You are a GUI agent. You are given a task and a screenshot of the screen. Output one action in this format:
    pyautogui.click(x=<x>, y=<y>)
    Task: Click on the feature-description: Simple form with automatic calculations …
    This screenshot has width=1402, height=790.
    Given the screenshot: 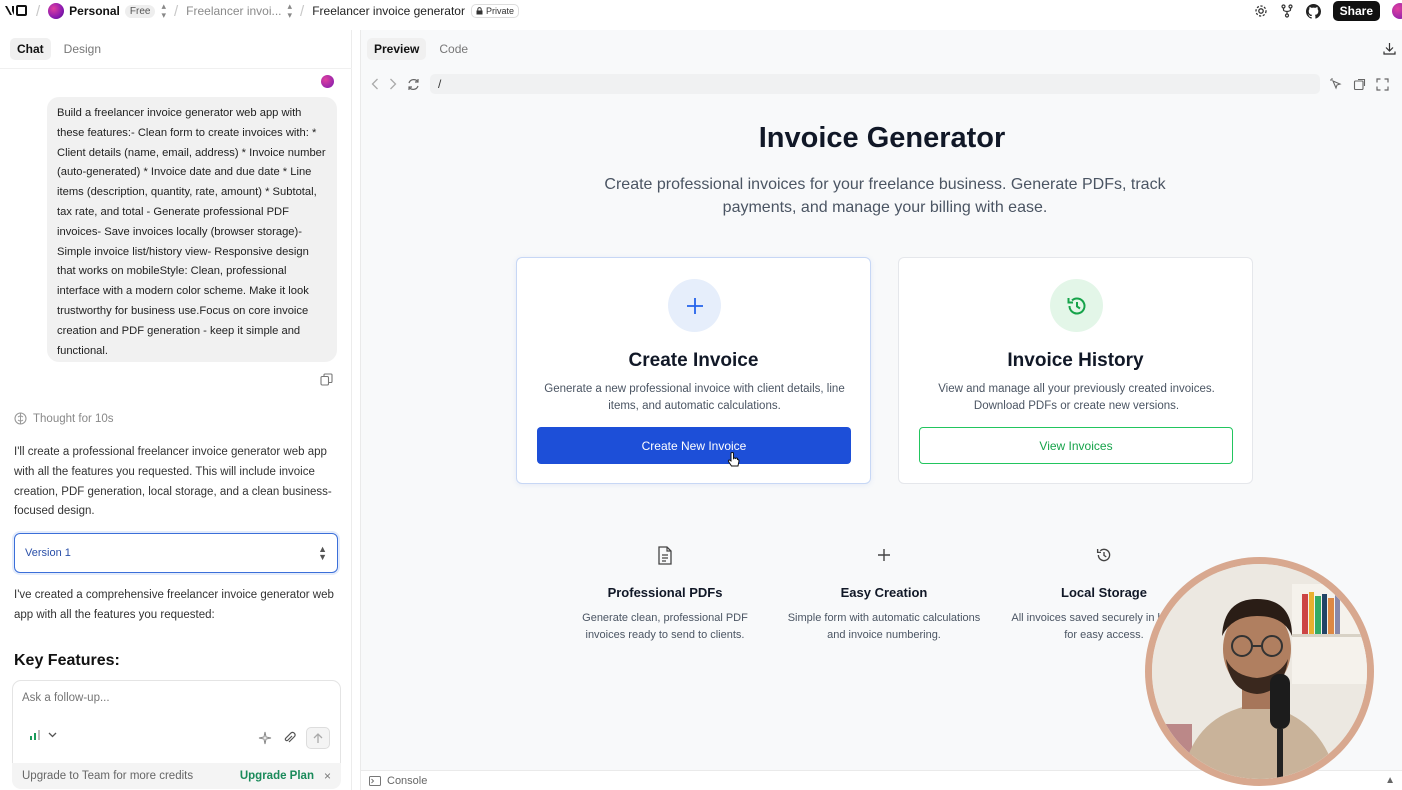 What is the action you would take?
    pyautogui.click(x=884, y=626)
    